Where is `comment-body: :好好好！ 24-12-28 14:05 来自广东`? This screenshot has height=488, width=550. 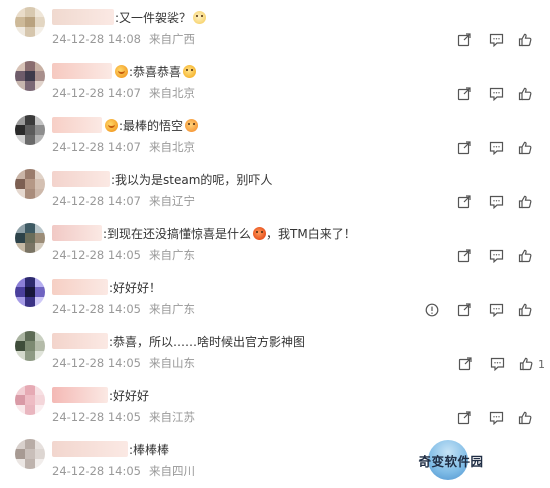
comment-body: :好好好！ 24-12-28 14:05 来自广东 is located at coordinates (301, 299).